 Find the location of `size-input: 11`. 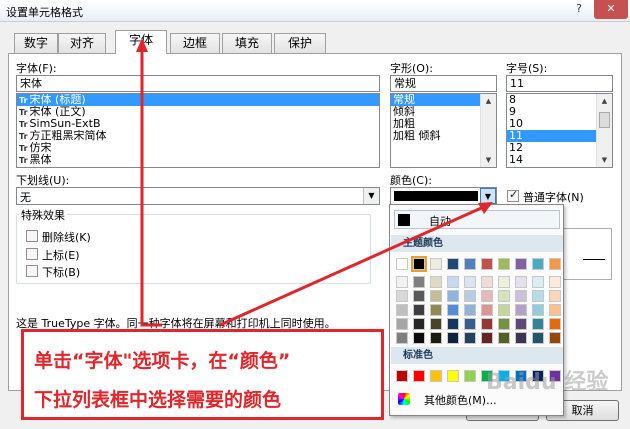

size-input: 11 is located at coordinates (559, 83).